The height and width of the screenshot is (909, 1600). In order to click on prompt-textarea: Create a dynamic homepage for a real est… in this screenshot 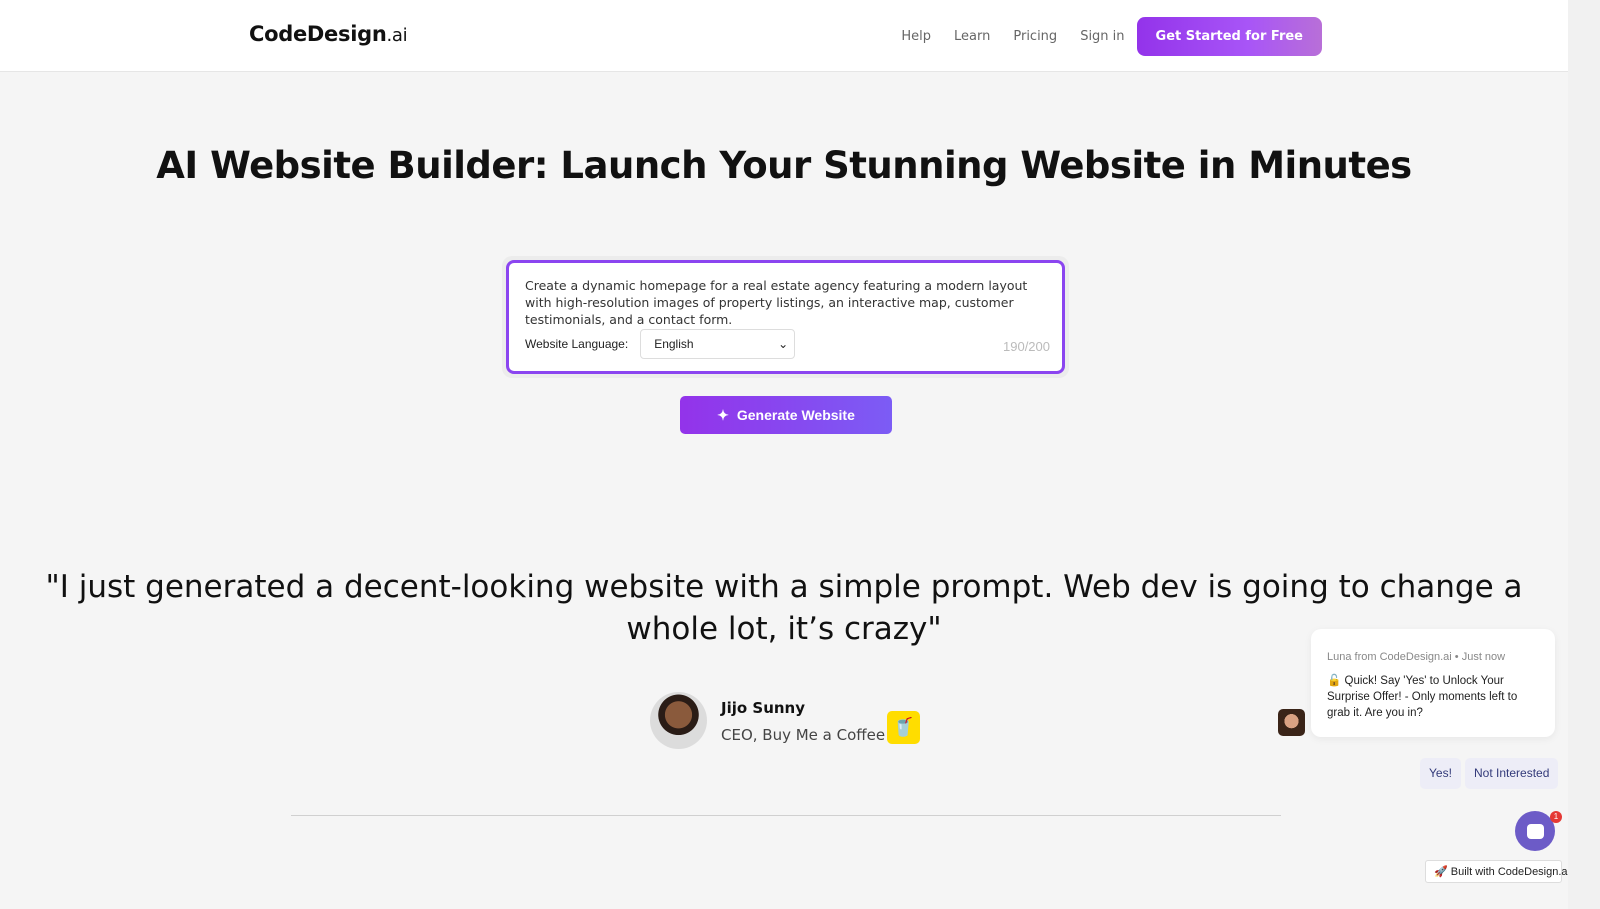, I will do `click(785, 302)`.